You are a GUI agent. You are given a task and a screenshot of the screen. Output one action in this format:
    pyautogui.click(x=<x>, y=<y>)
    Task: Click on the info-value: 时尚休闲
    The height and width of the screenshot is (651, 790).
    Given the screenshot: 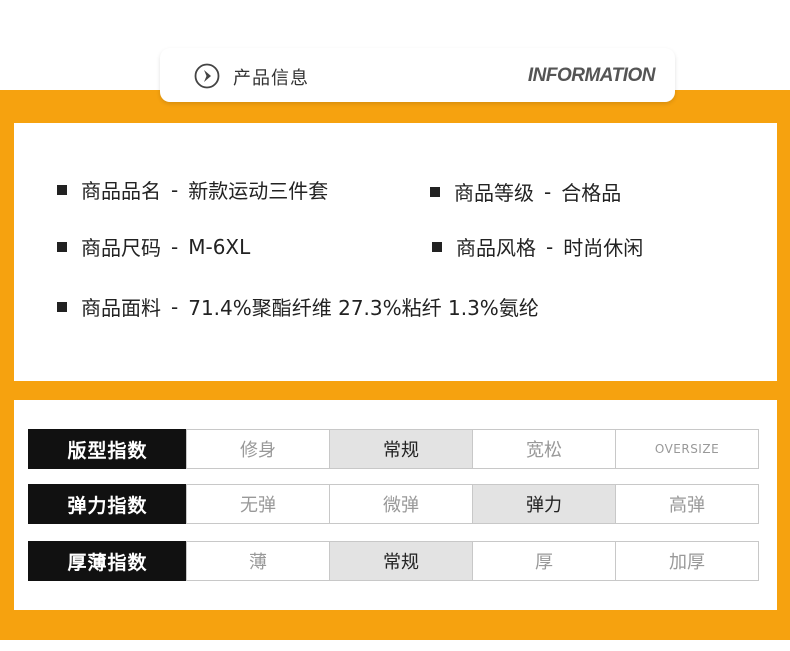 What is the action you would take?
    pyautogui.click(x=603, y=248)
    